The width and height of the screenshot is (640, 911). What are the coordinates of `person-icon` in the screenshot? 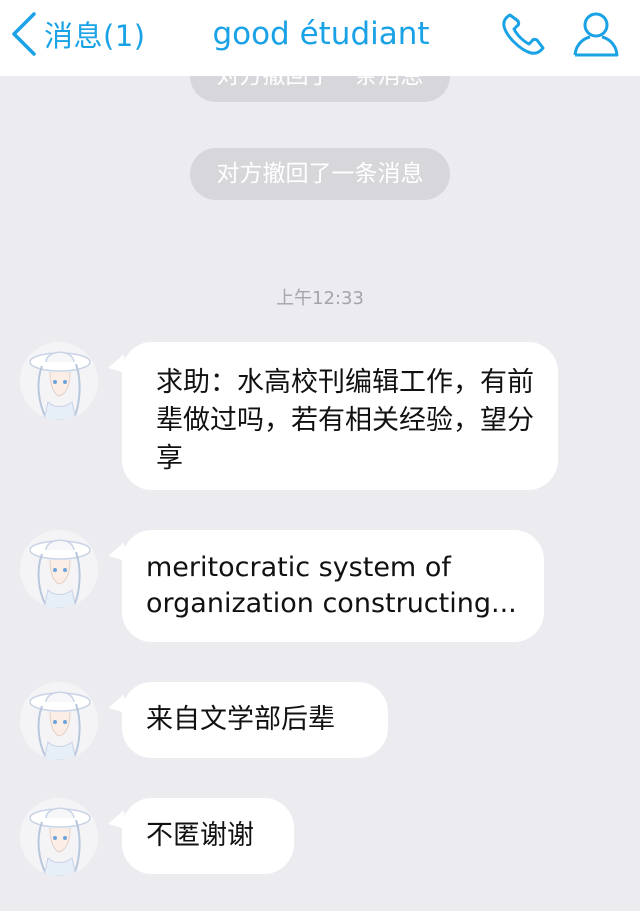 It's located at (596, 37).